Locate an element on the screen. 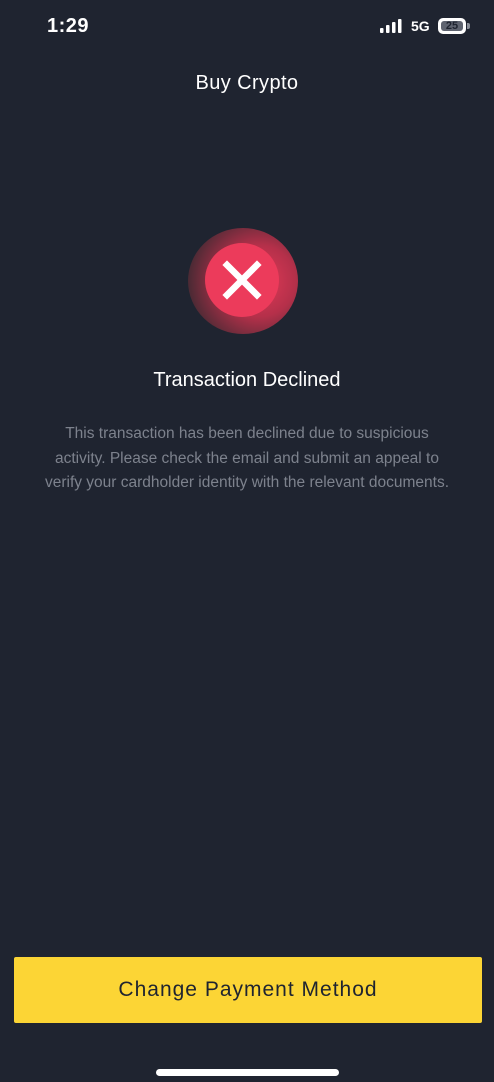 The width and height of the screenshot is (494, 1082). change-payment-method-button: Change Payment Method is located at coordinates (248, 990).